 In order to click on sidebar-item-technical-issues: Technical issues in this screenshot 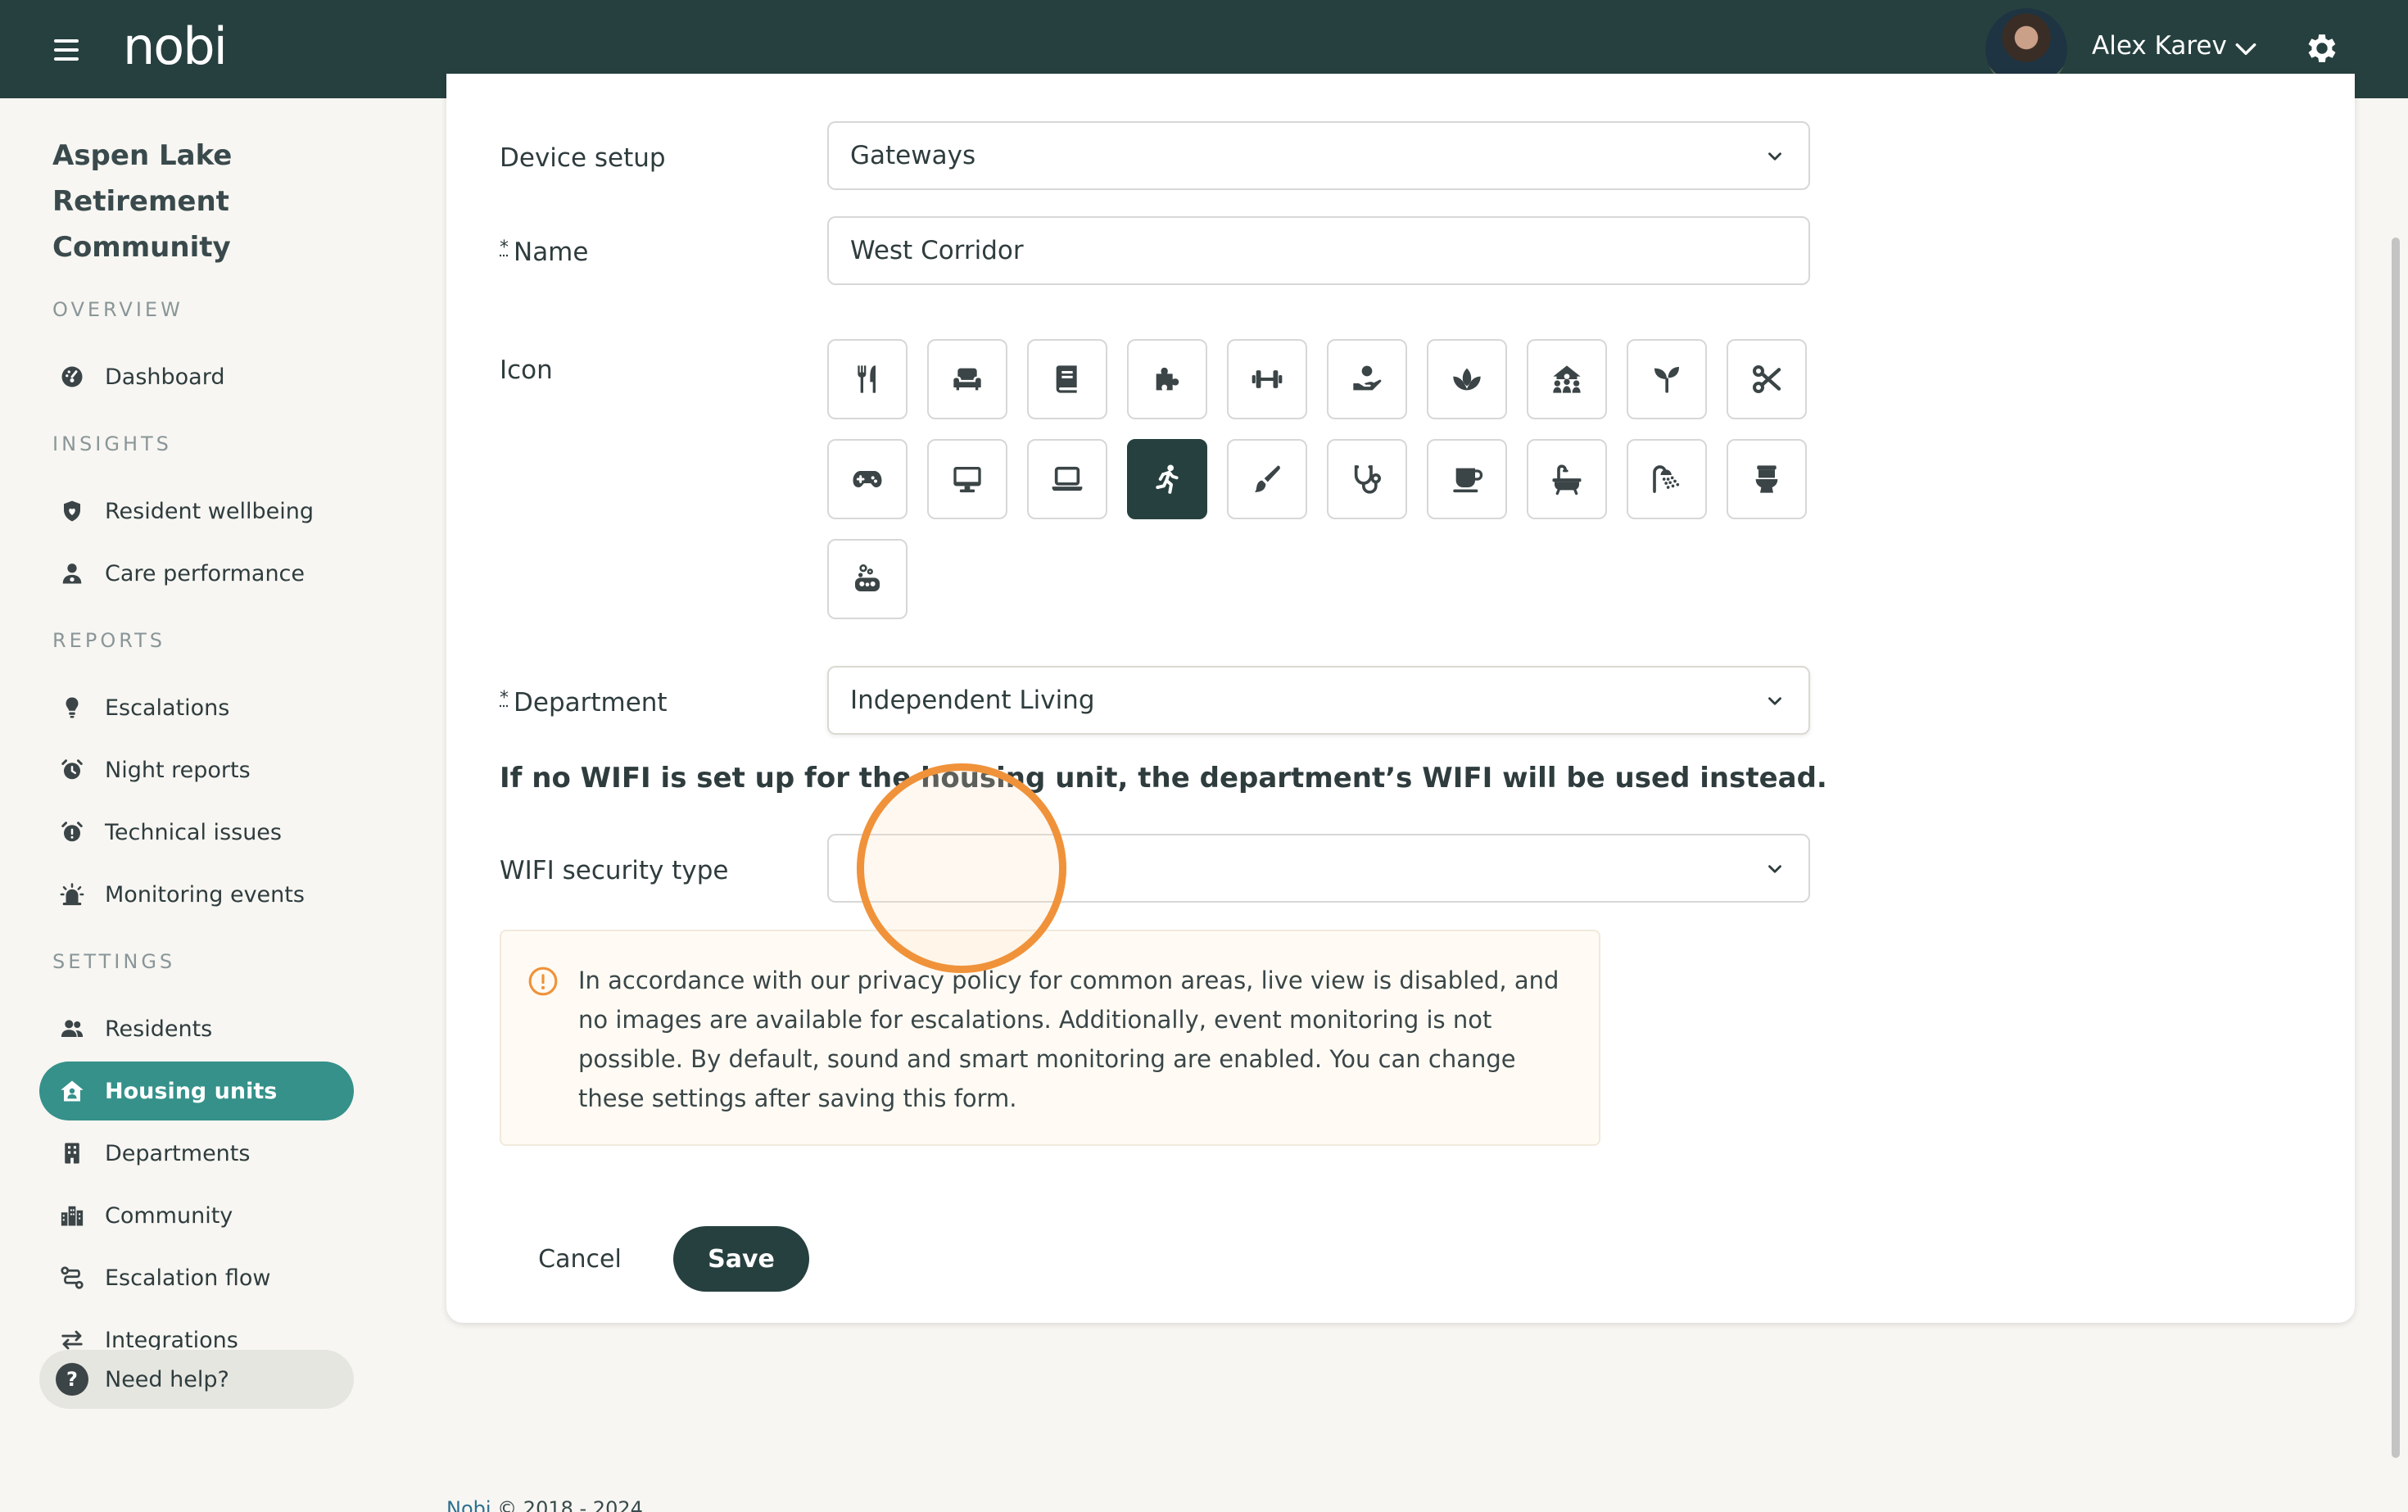, I will do `click(196, 832)`.